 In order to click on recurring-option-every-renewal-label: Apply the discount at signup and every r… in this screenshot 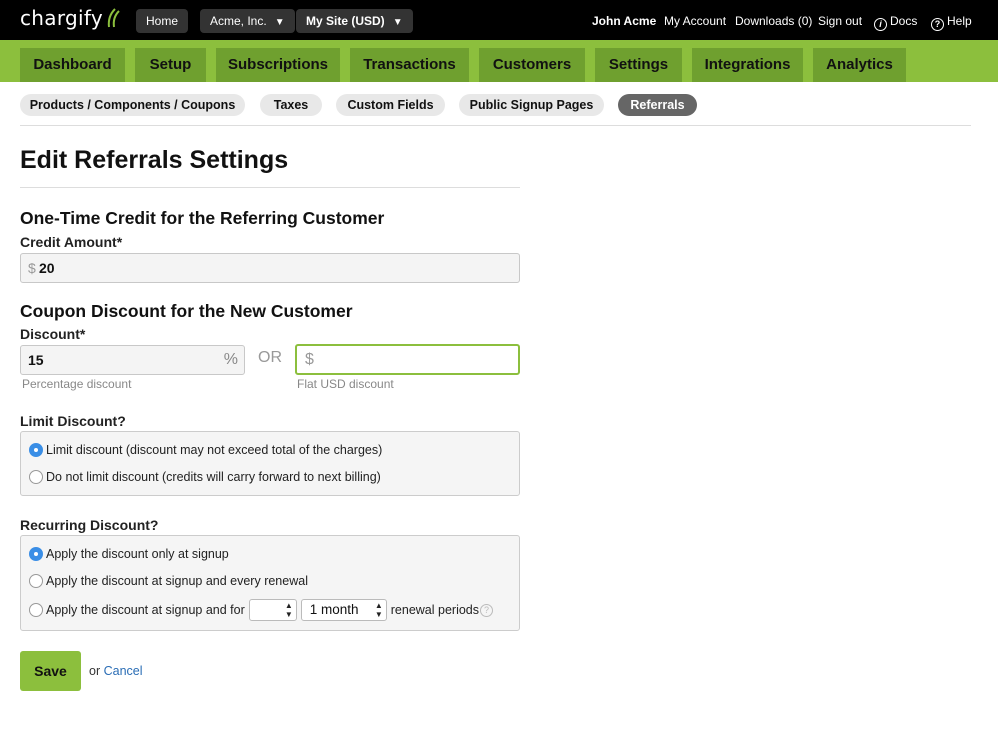, I will do `click(177, 581)`.